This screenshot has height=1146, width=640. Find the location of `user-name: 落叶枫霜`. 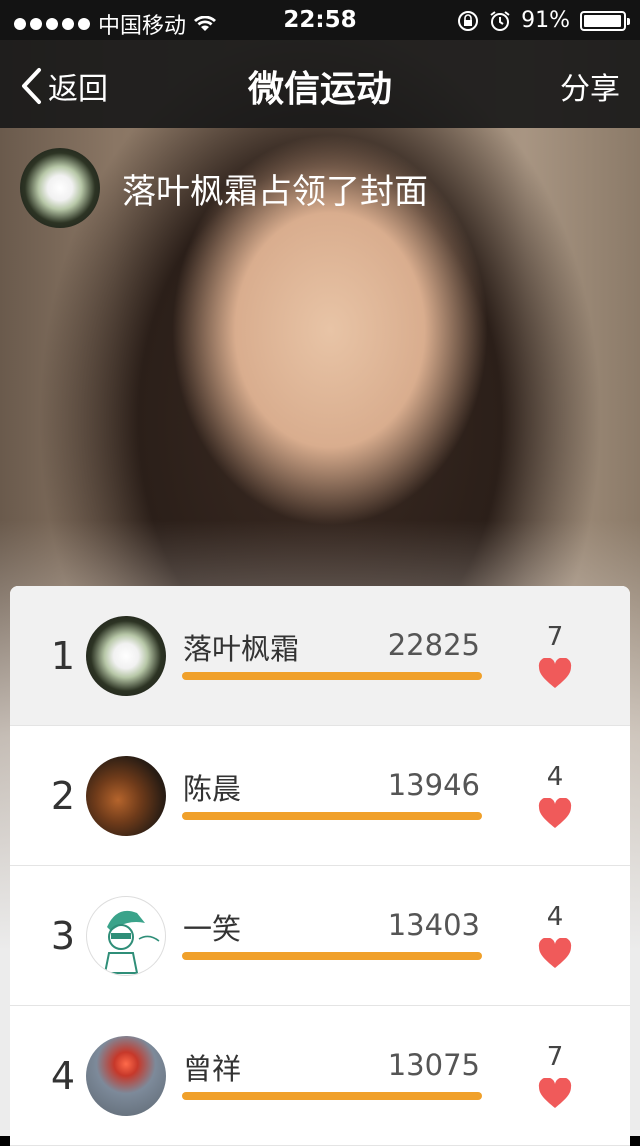

user-name: 落叶枫霜 is located at coordinates (241, 649).